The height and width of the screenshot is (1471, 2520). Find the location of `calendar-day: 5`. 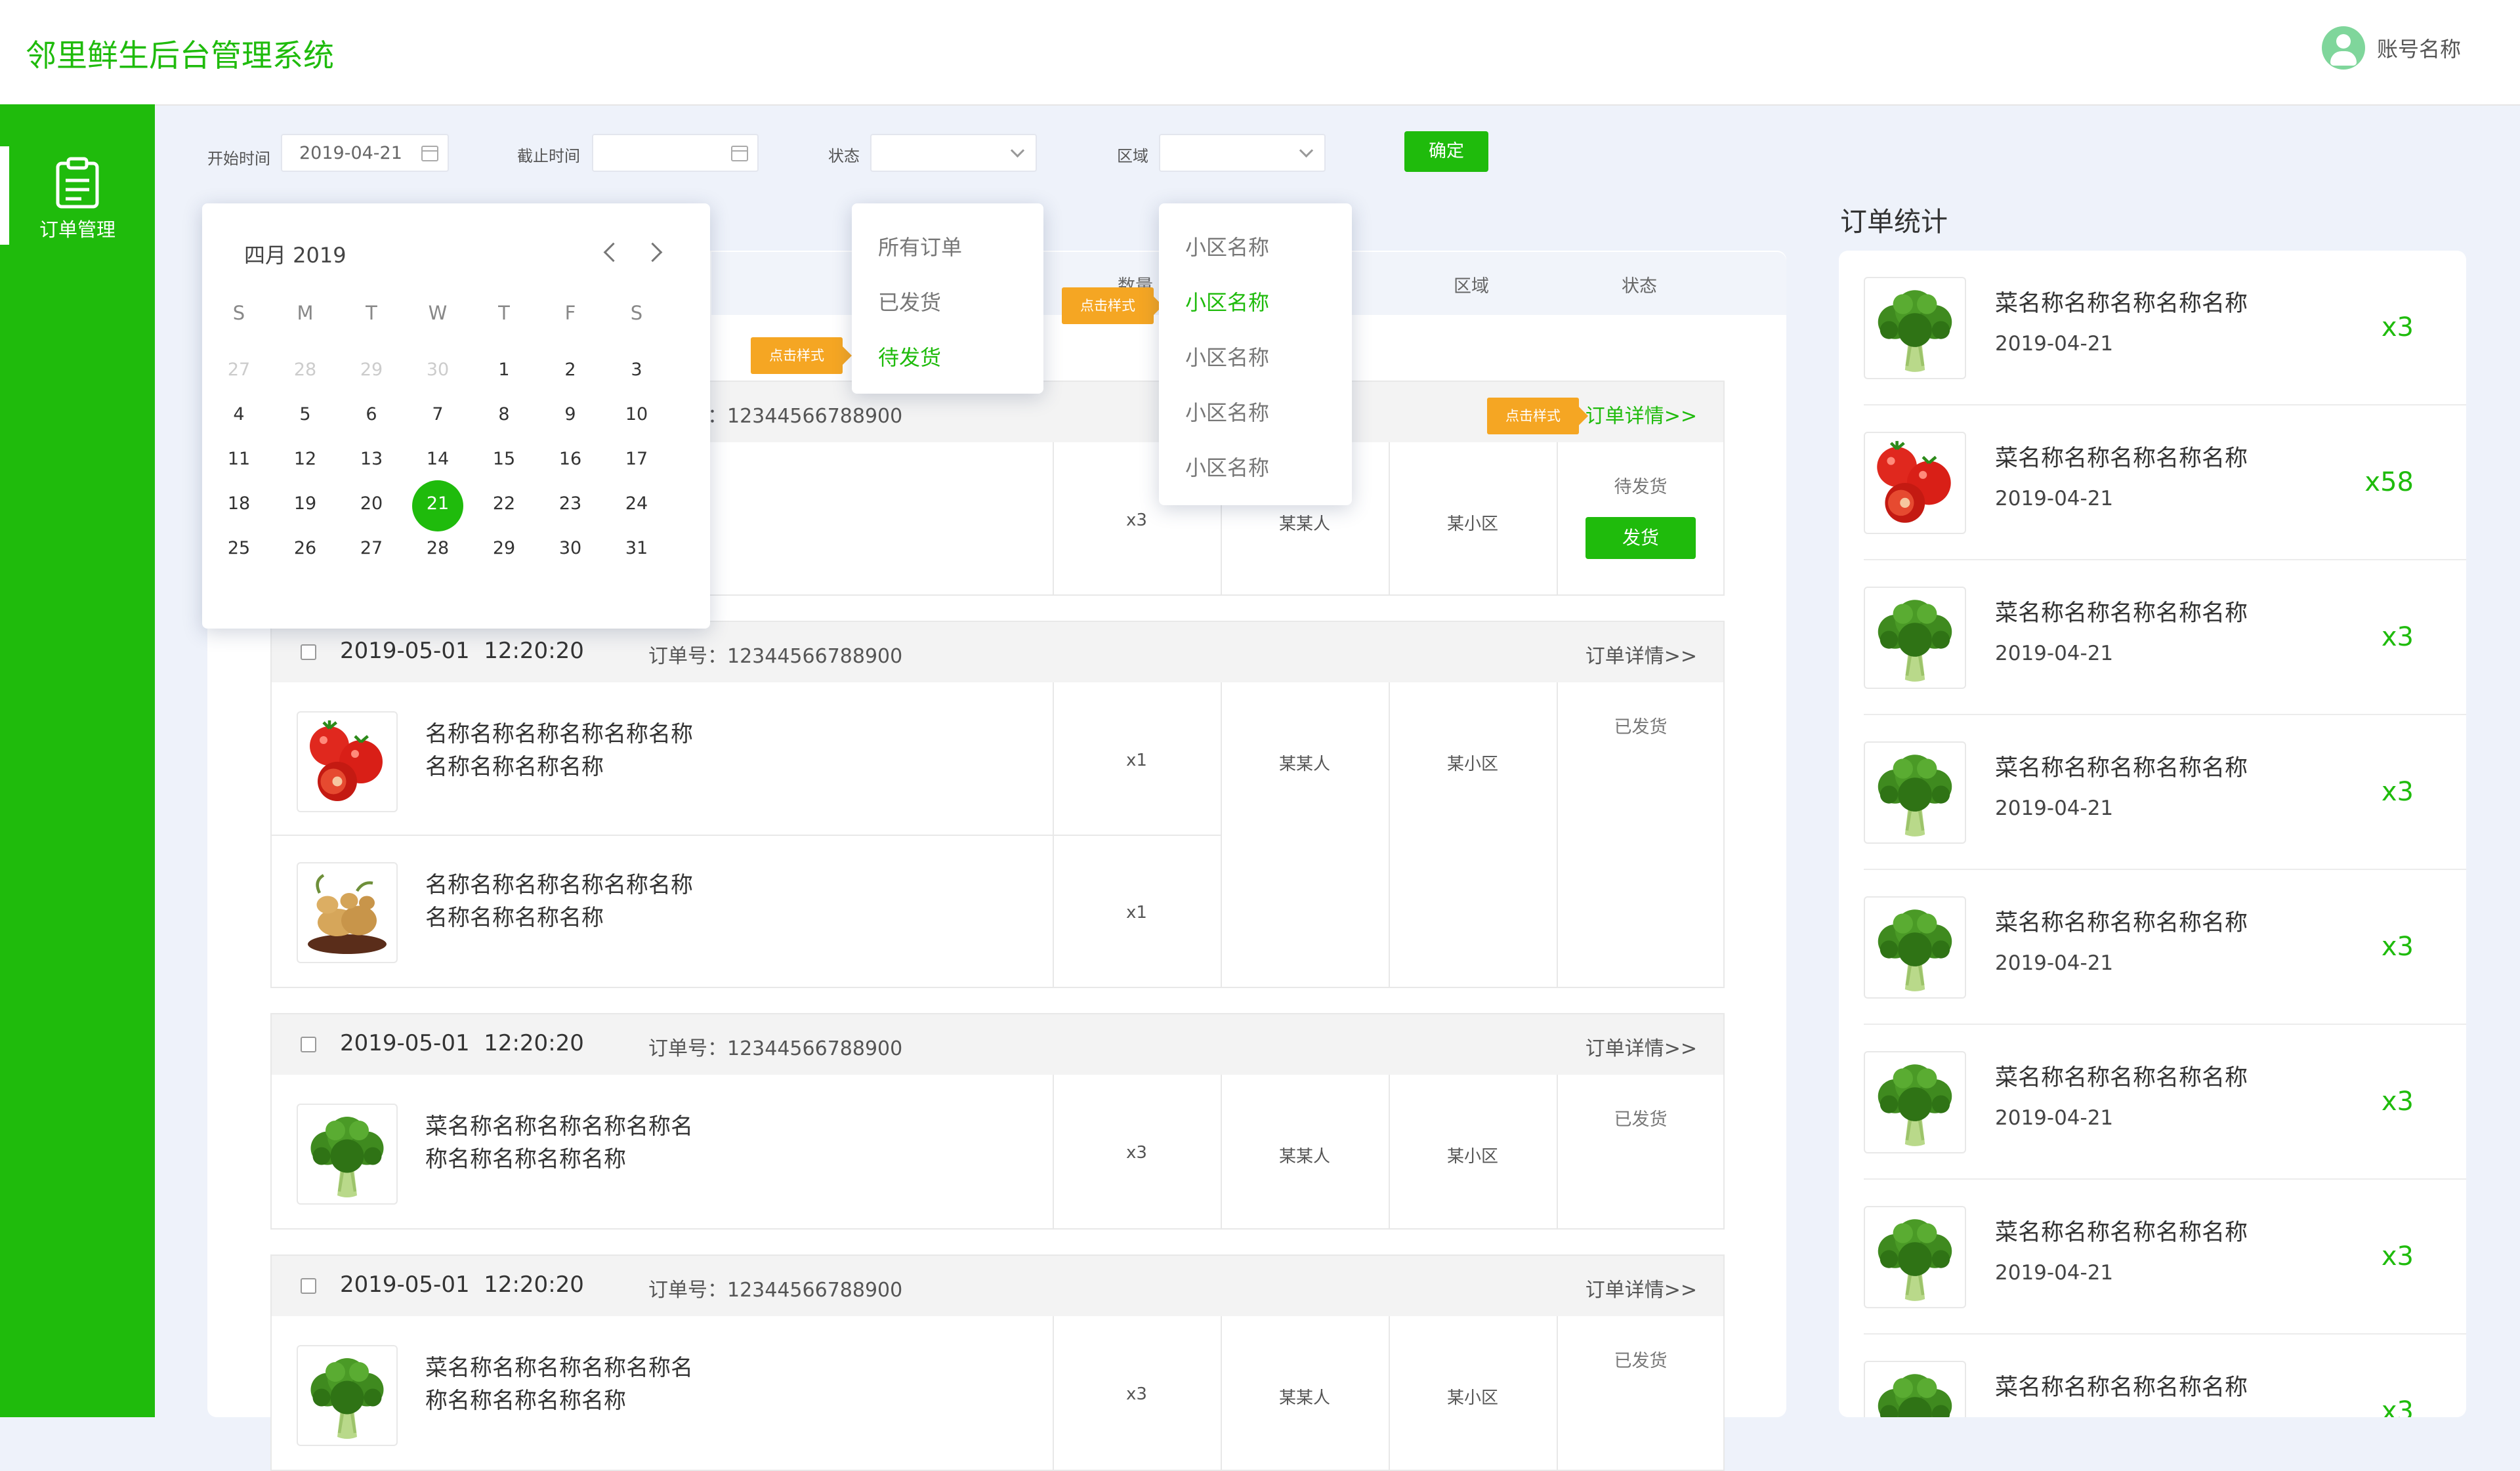

calendar-day: 5 is located at coordinates (305, 414).